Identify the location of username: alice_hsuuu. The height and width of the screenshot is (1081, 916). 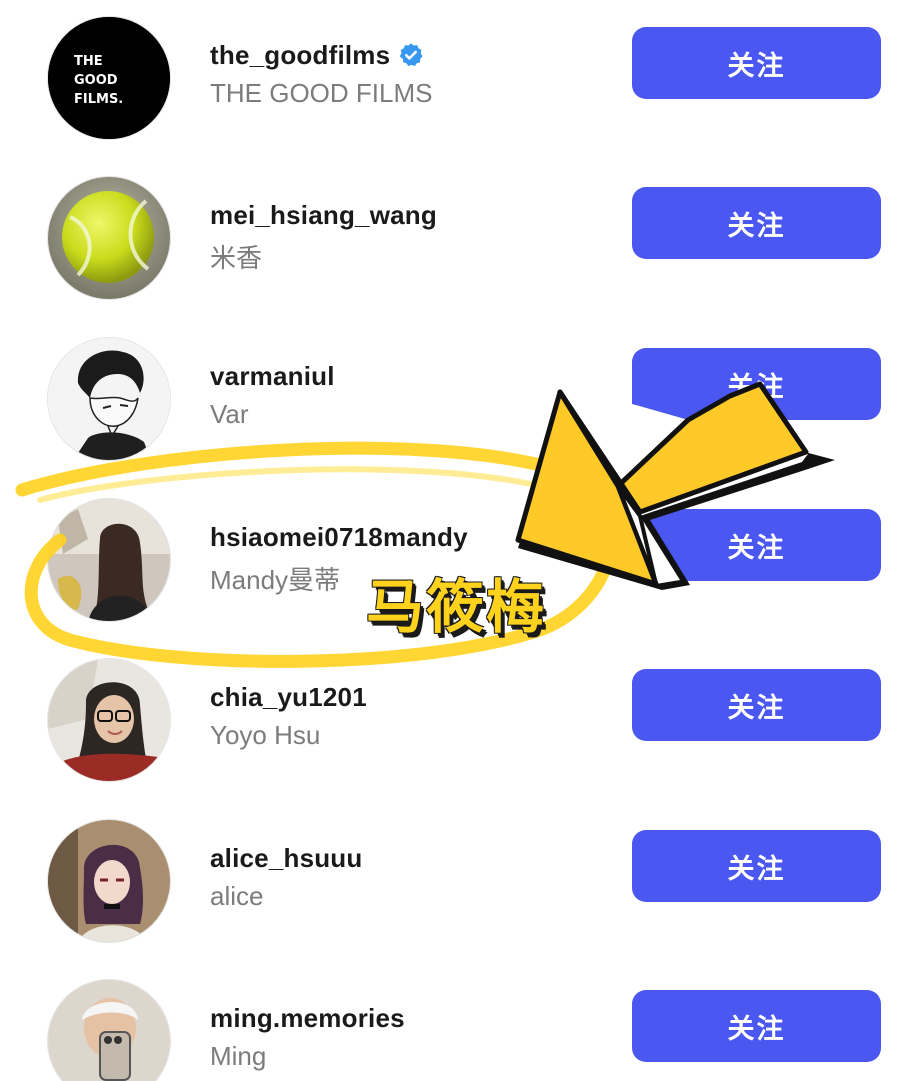
(286, 858).